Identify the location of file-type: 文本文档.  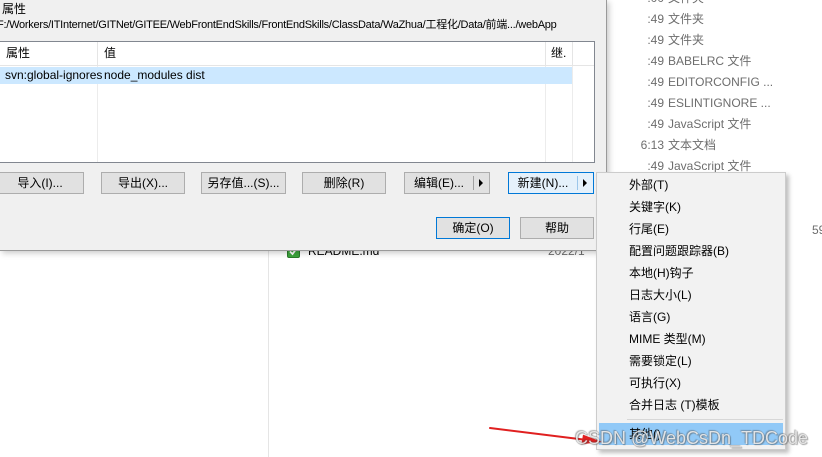
(692, 145).